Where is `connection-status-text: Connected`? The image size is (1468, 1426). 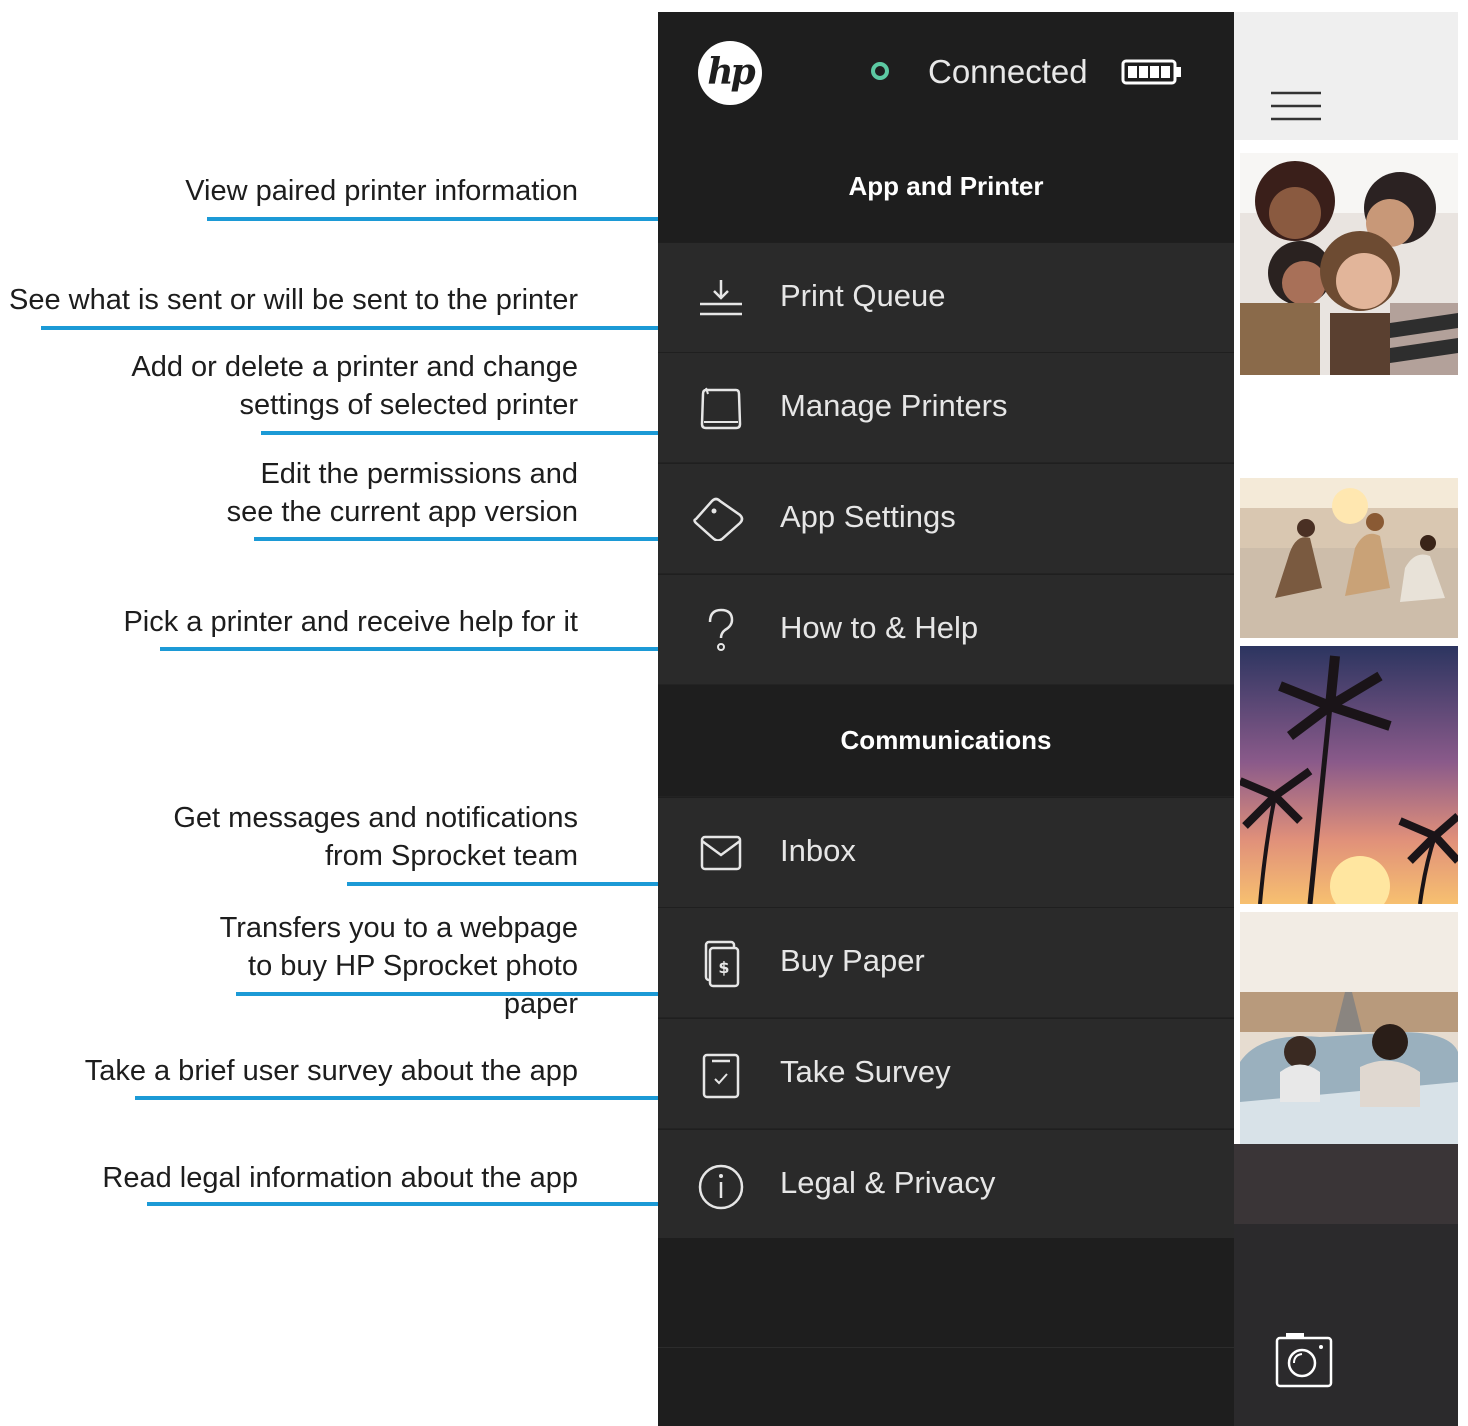
connection-status-text: Connected is located at coordinates (1008, 71).